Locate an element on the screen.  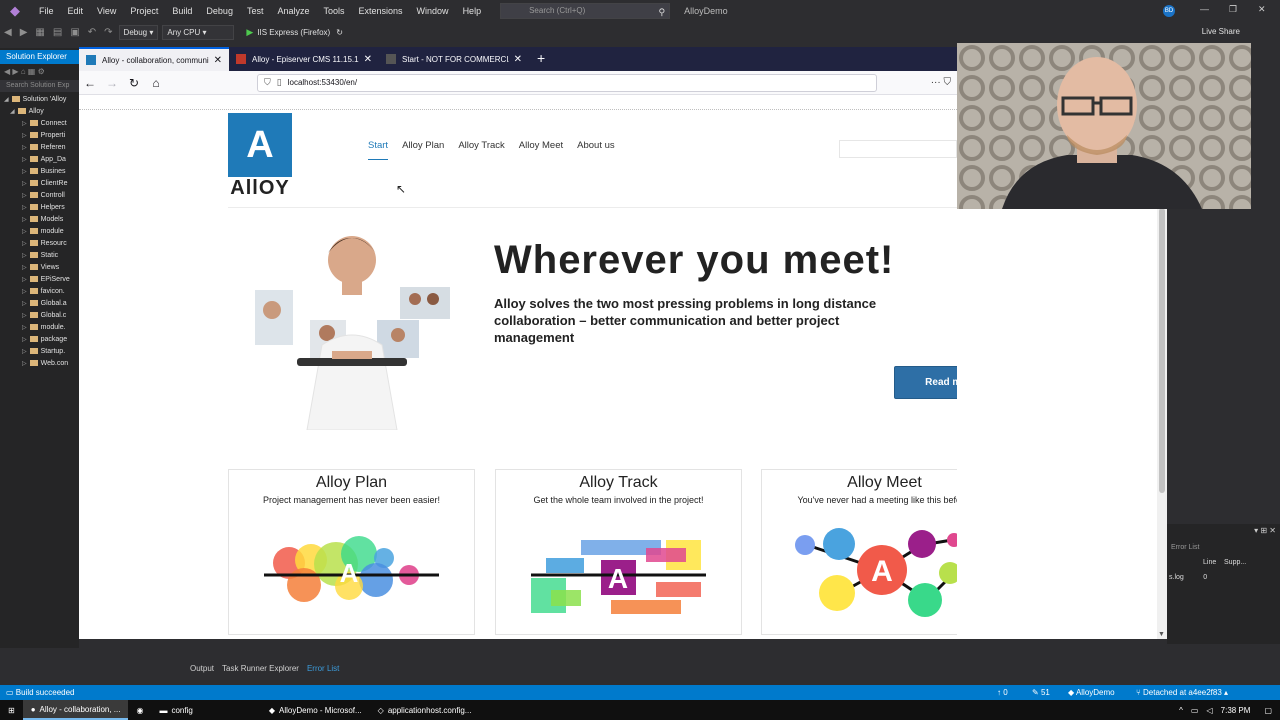
reload-icon: ↻ is located at coordinates (134, 83).